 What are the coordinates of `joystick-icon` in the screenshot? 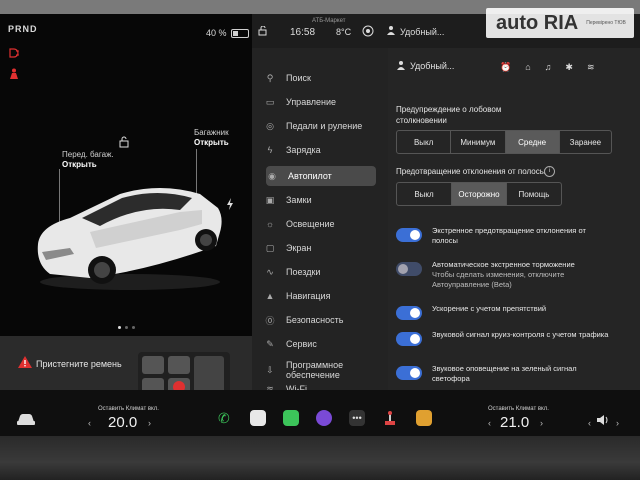 It's located at (390, 418).